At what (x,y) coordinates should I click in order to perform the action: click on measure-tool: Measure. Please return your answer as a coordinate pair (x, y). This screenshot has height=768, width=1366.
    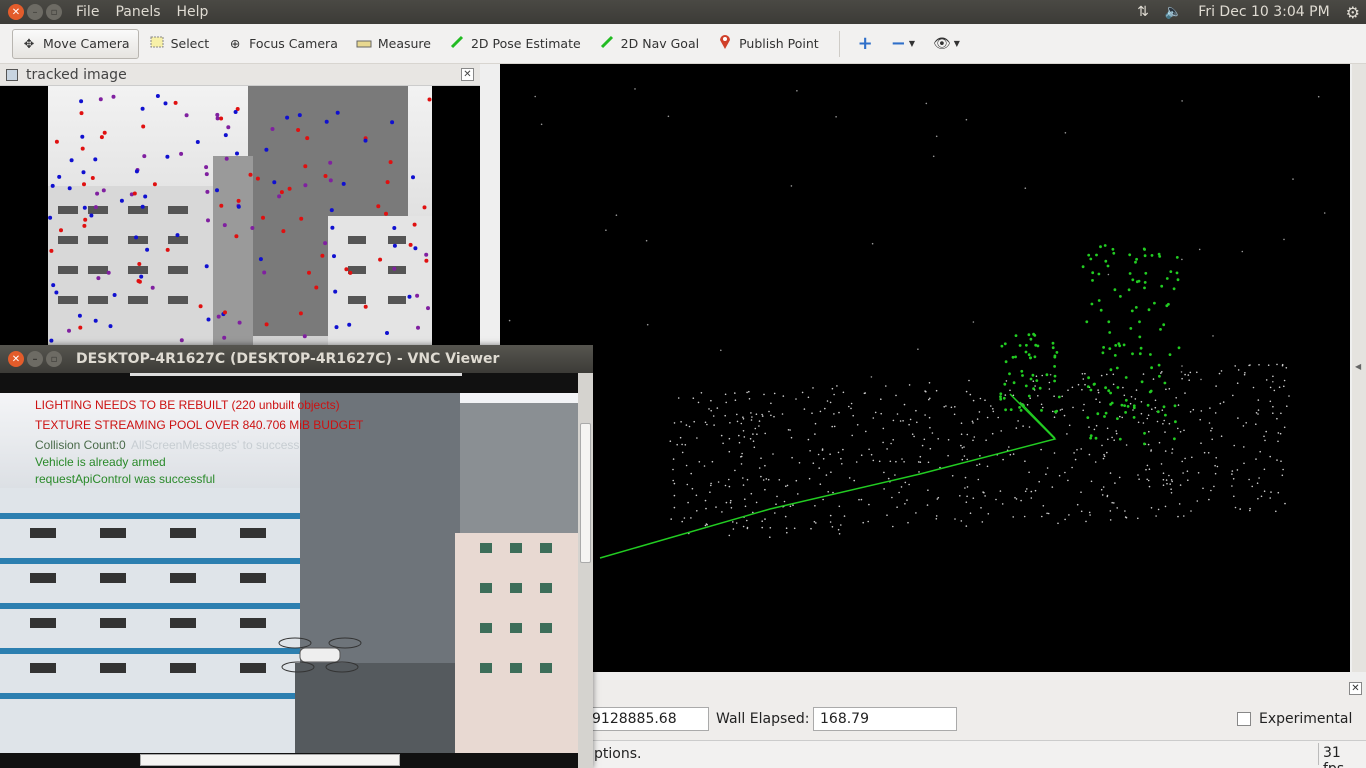
    Looking at the image, I should click on (393, 44).